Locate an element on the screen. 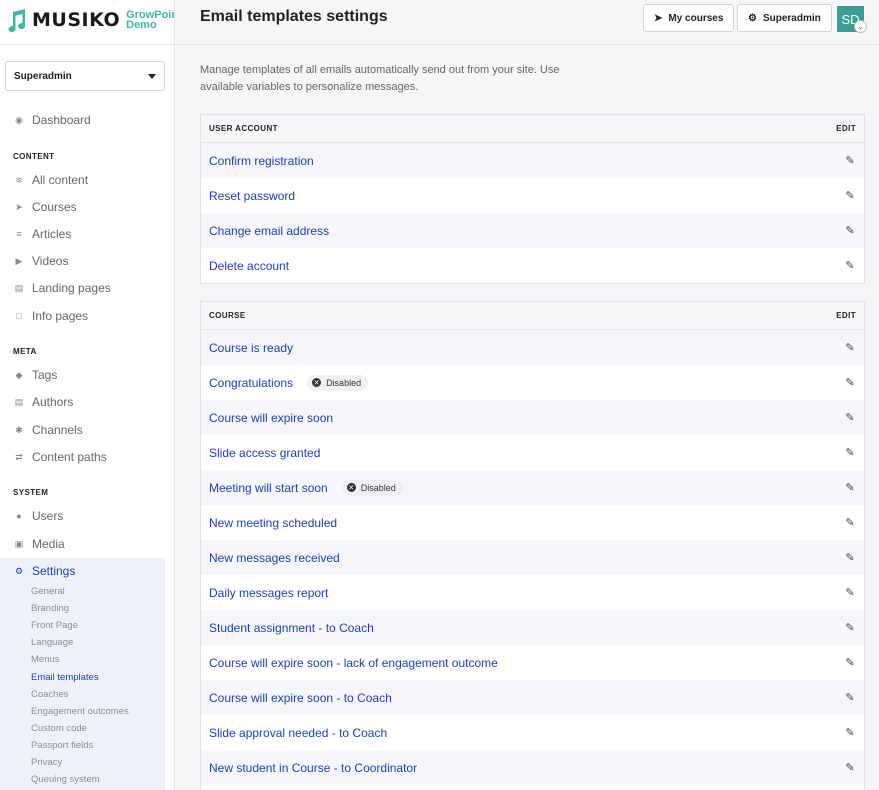 The image size is (879, 790). settings-sub-custom-code: Custom code is located at coordinates (59, 728).